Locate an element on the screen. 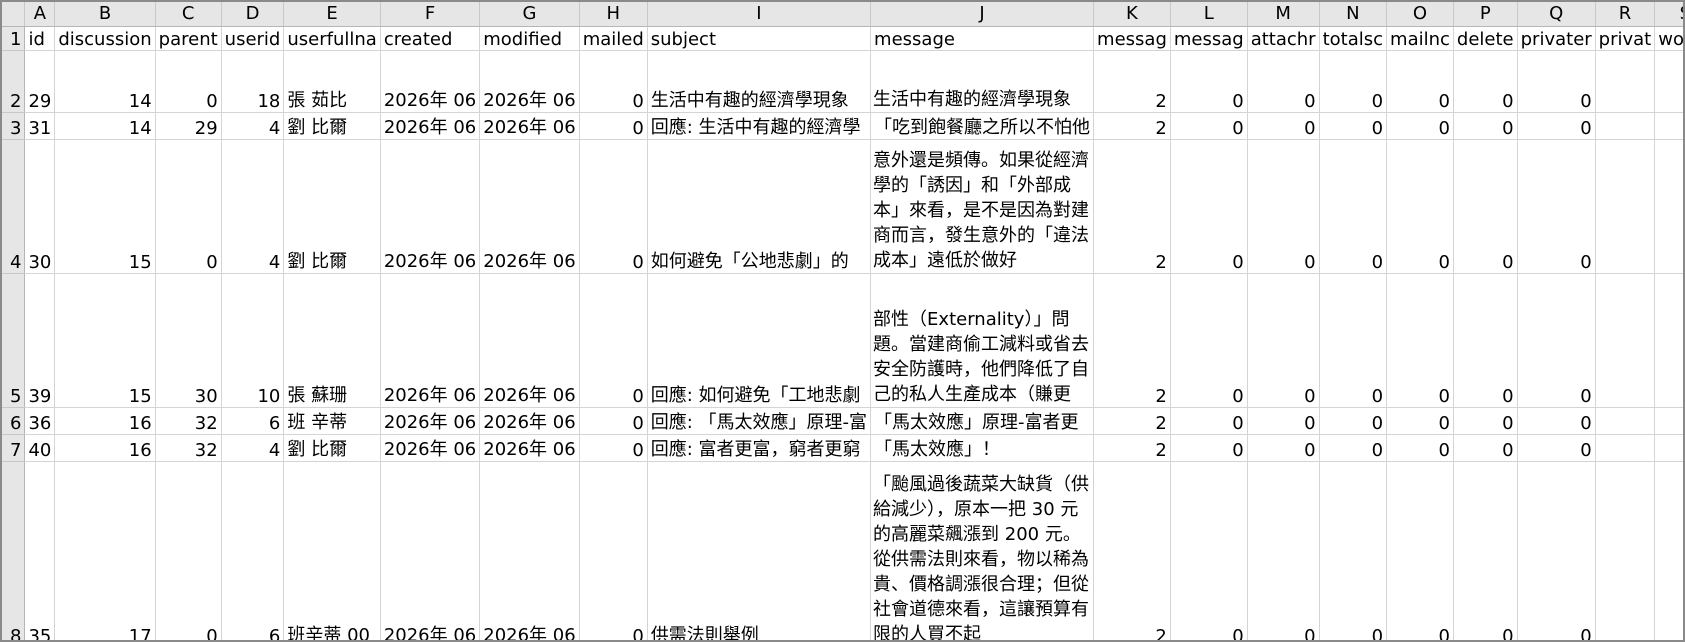 This screenshot has height=642, width=1685. column-header: A is located at coordinates (40, 14).